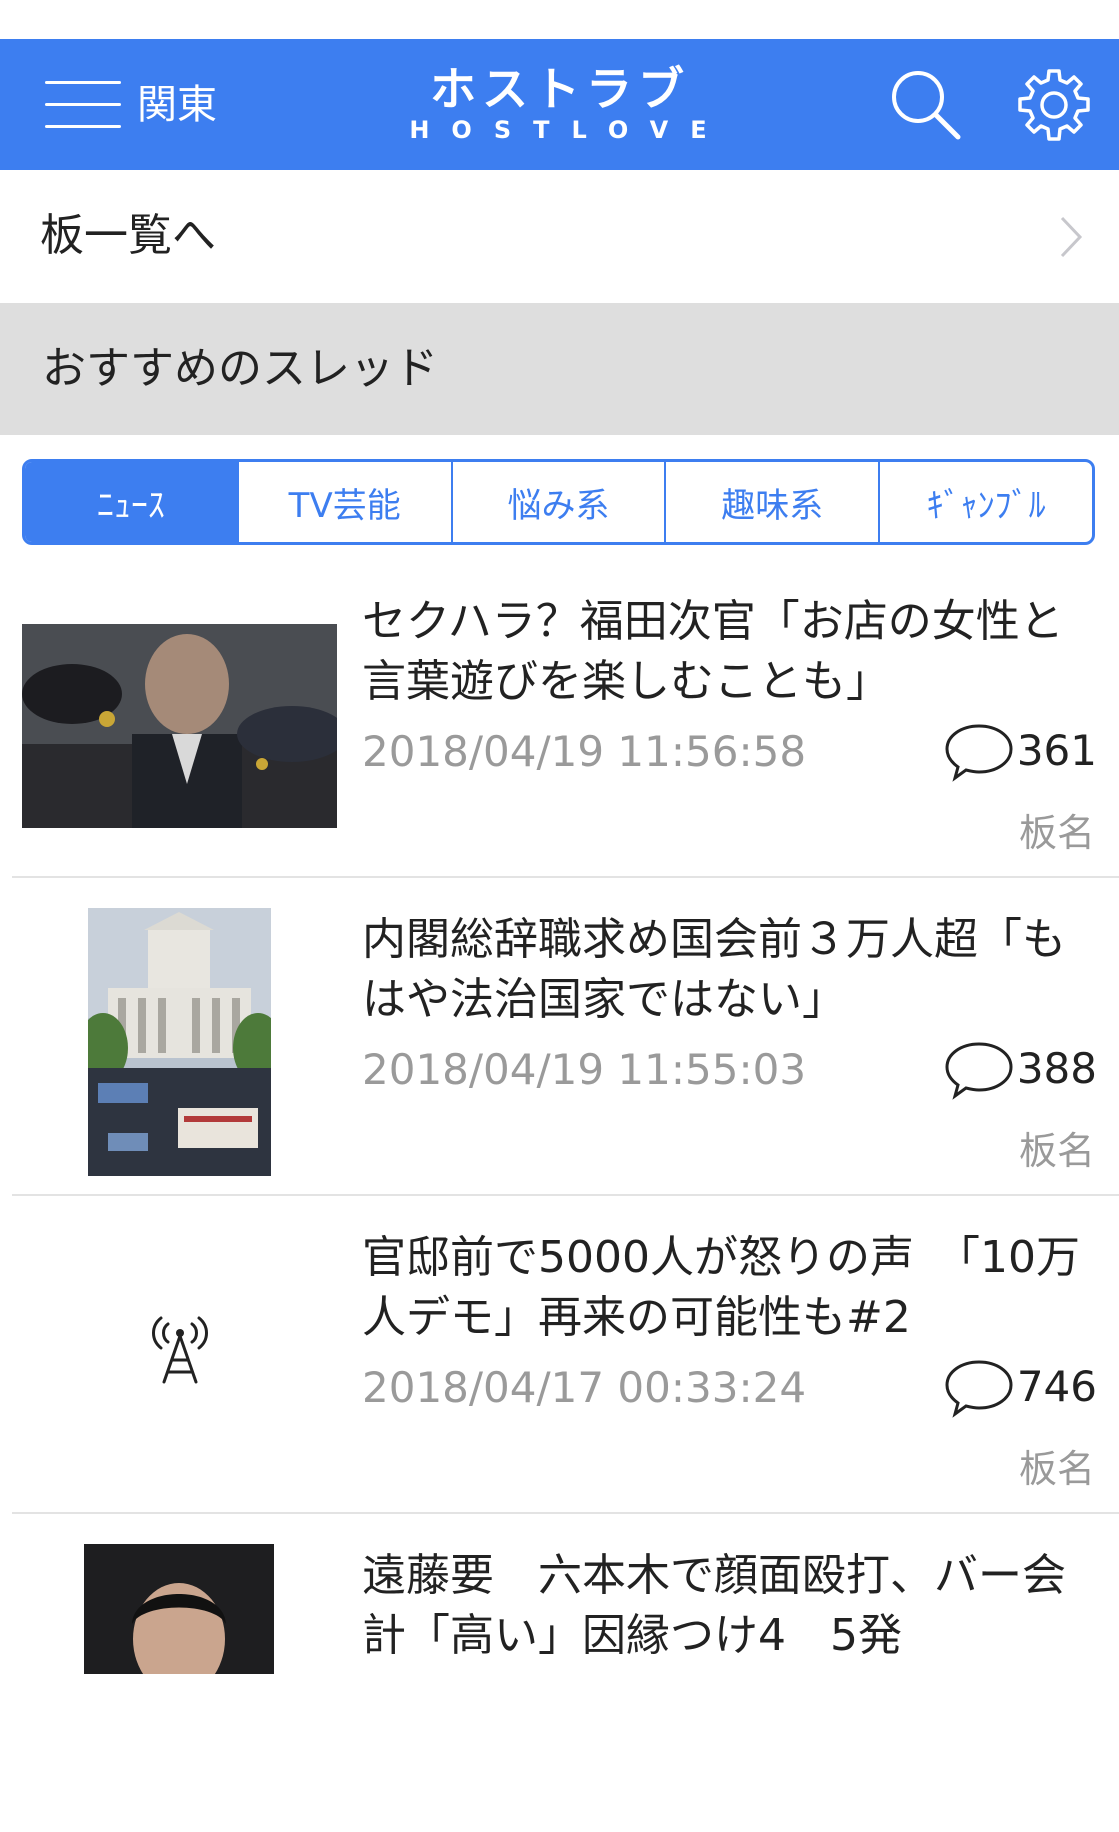  What do you see at coordinates (135, 105) in the screenshot?
I see `menu-region-button: 関東` at bounding box center [135, 105].